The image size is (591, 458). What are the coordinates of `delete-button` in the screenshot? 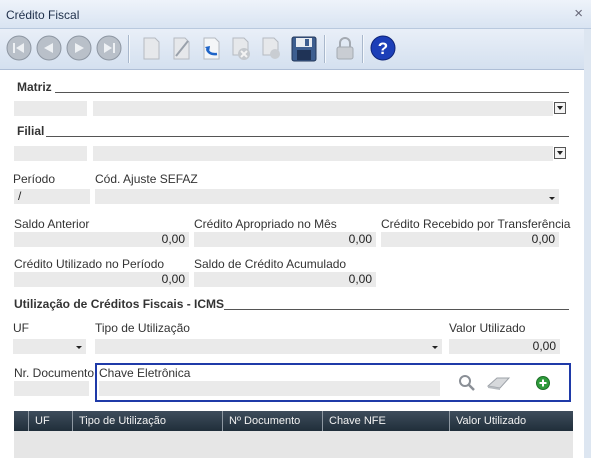 It's located at (271, 48).